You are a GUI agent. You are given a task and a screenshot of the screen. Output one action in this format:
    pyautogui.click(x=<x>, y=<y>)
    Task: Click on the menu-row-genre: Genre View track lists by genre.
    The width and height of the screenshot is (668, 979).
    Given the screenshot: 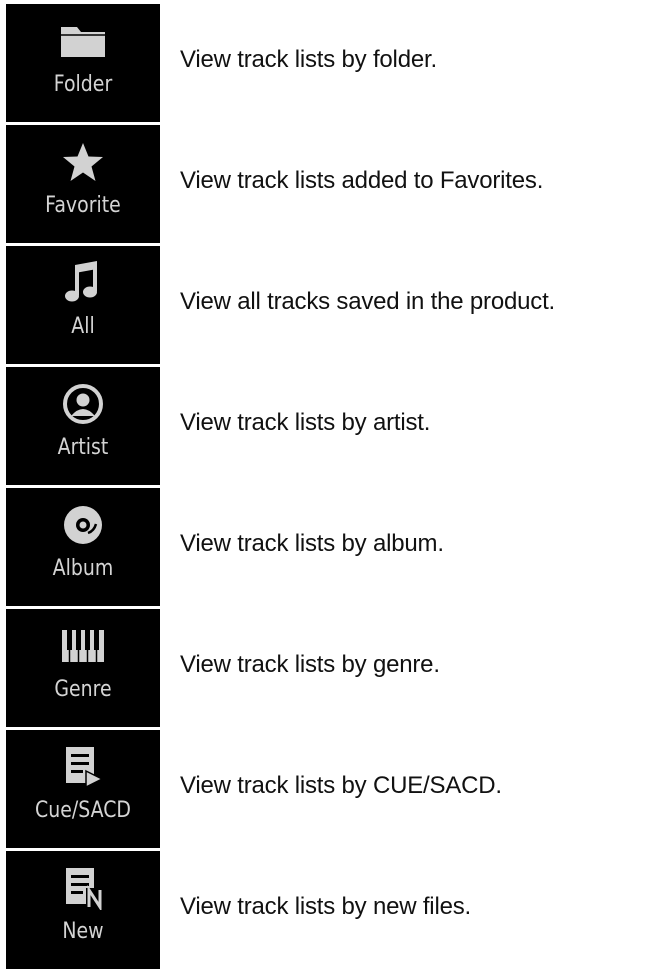 What is the action you would take?
    pyautogui.click(x=334, y=668)
    